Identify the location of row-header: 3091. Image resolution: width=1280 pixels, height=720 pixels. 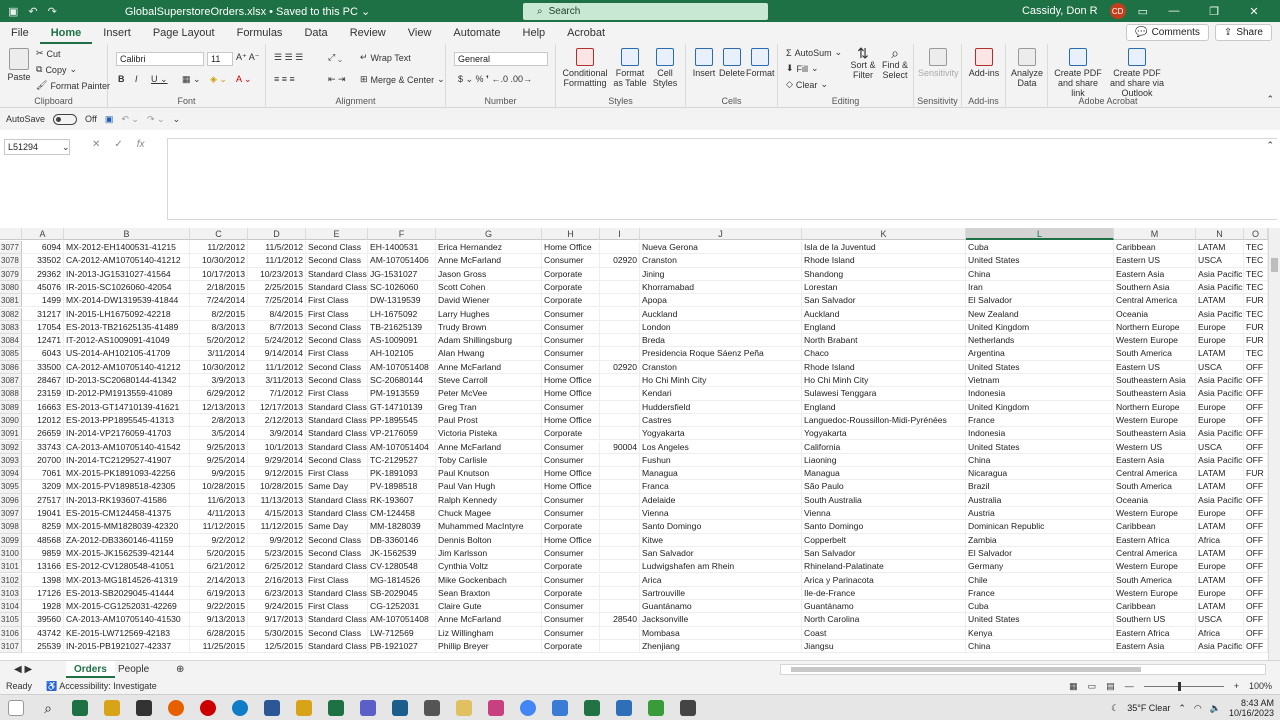
(11, 434).